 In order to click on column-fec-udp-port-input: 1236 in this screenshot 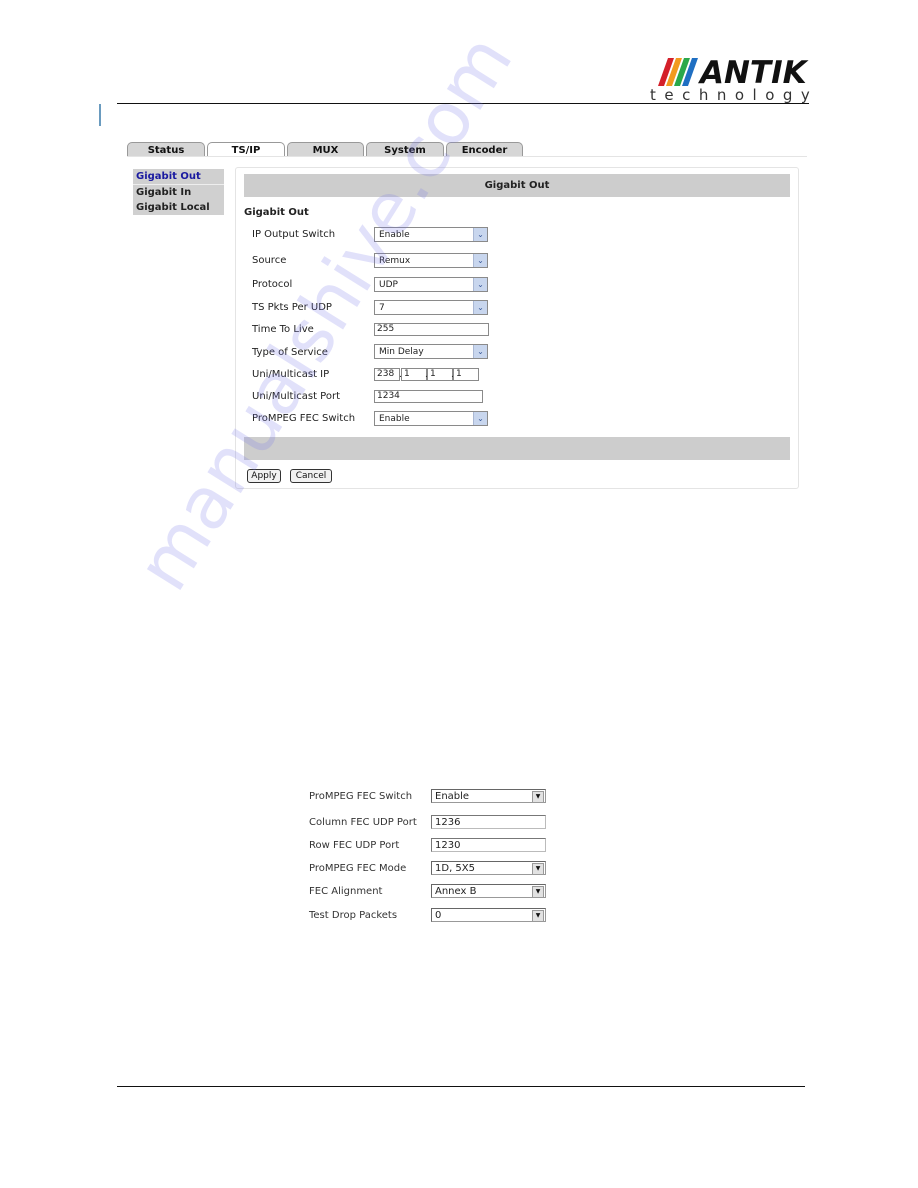, I will do `click(488, 822)`.